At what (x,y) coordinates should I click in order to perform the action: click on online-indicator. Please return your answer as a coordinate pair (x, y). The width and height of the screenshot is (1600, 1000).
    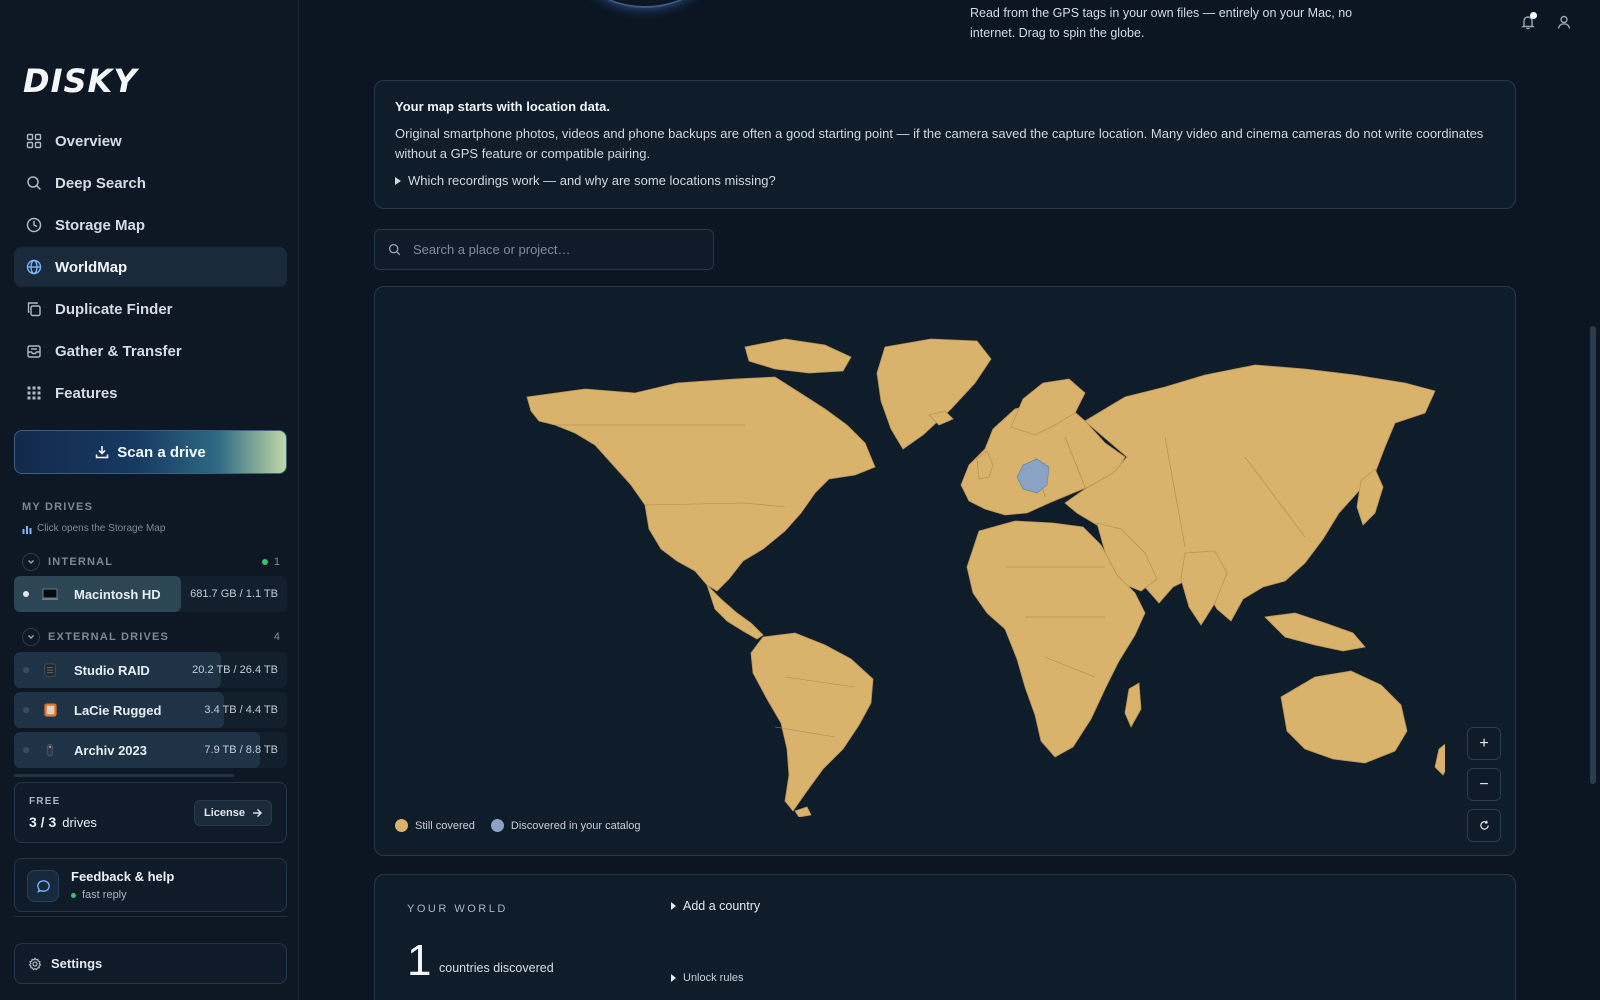
    Looking at the image, I should click on (73, 895).